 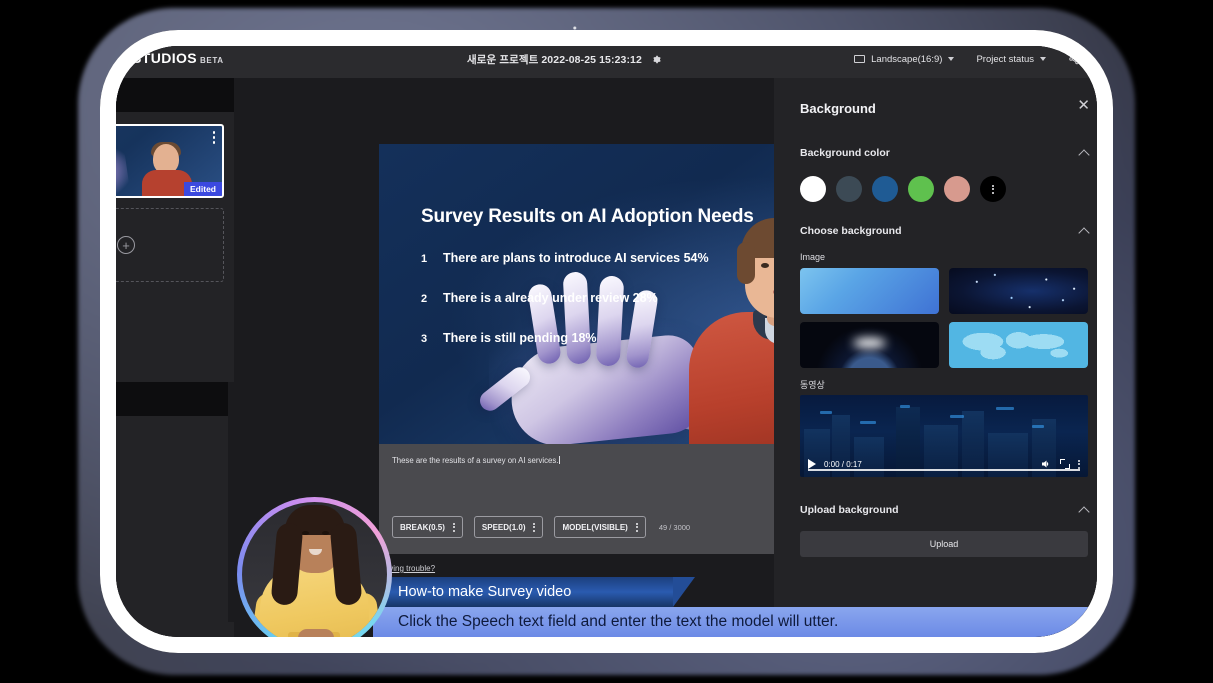 What do you see at coordinates (554, 60) in the screenshot?
I see `project-title: 새로운 프로젝트 2022-08-25 15:23:12` at bounding box center [554, 60].